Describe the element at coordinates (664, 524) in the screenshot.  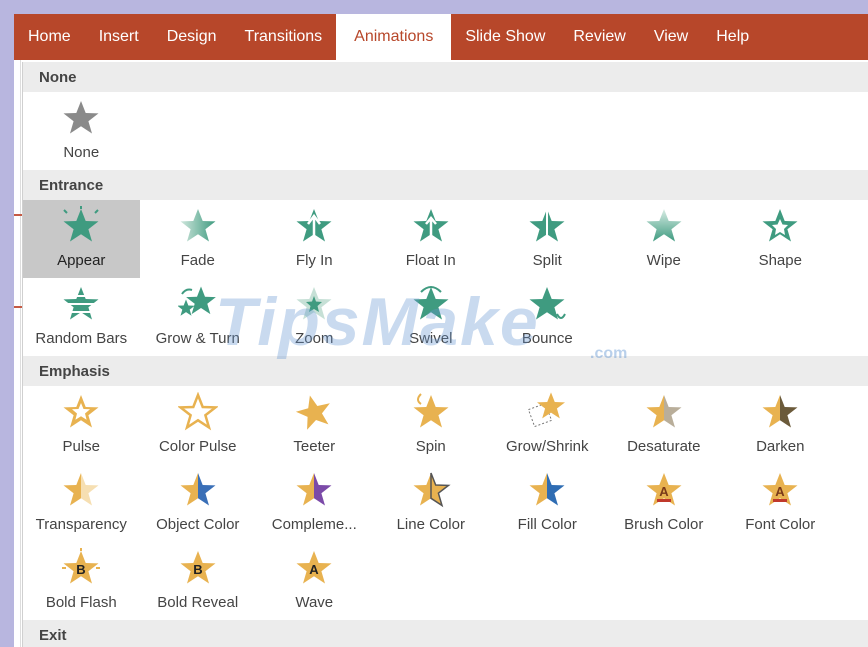
I see `animation-label: Brush Color` at that location.